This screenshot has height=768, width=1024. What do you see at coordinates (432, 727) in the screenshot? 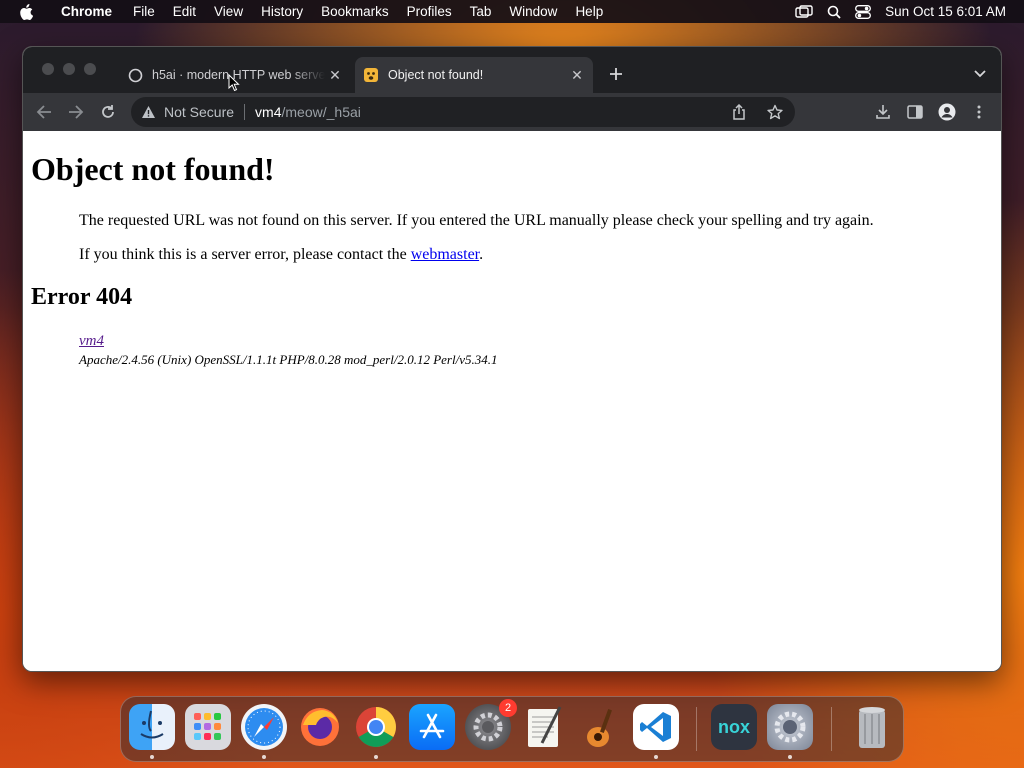
I see `app-store-icon` at bounding box center [432, 727].